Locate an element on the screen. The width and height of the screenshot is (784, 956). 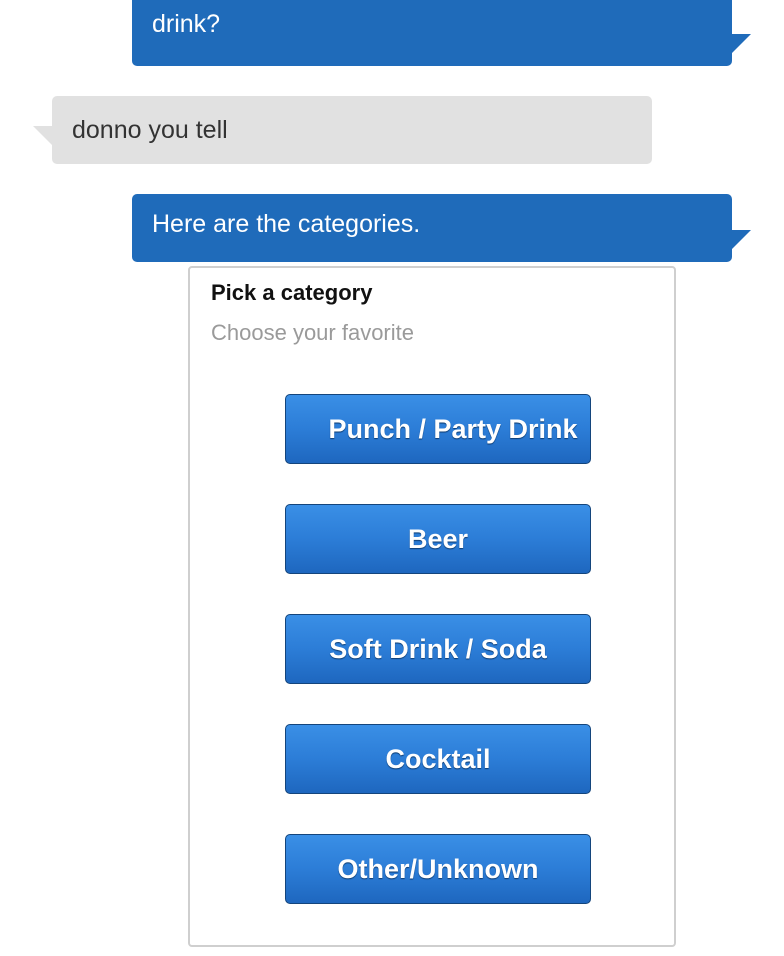
card-title: Pick a category is located at coordinates (292, 292).